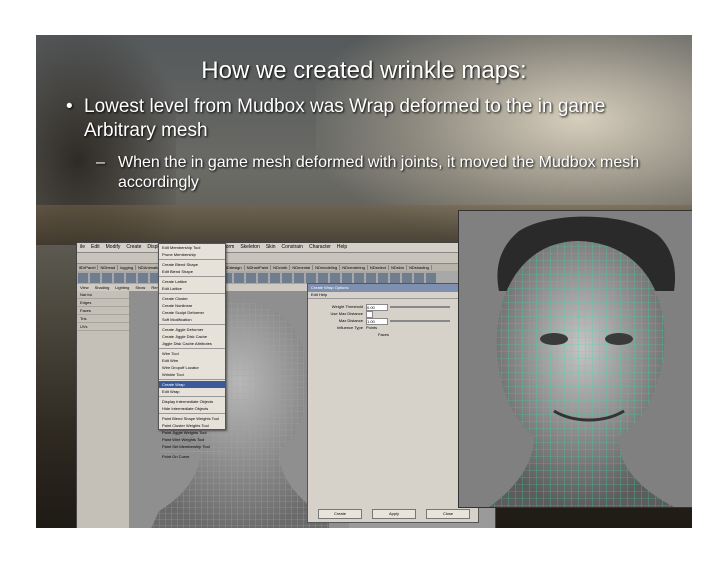 The image size is (728, 563). Describe the element at coordinates (95, 247) in the screenshot. I see `menubar-item: Edit` at that location.